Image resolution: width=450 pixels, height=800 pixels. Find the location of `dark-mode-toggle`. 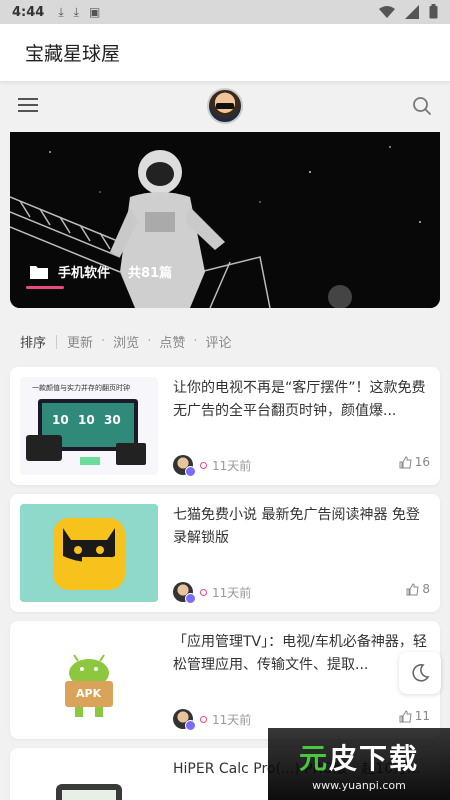

dark-mode-toggle is located at coordinates (420, 673).